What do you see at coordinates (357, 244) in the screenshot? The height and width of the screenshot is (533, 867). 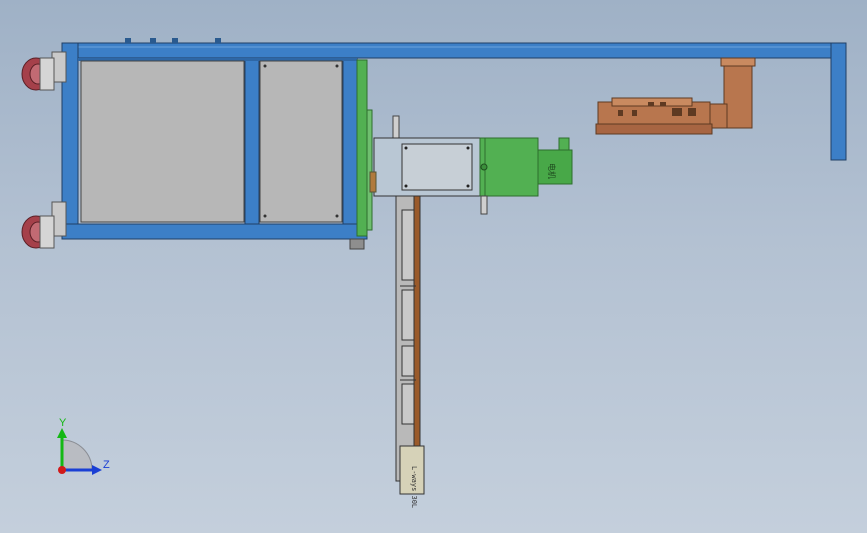 I see `leveling-foot` at bounding box center [357, 244].